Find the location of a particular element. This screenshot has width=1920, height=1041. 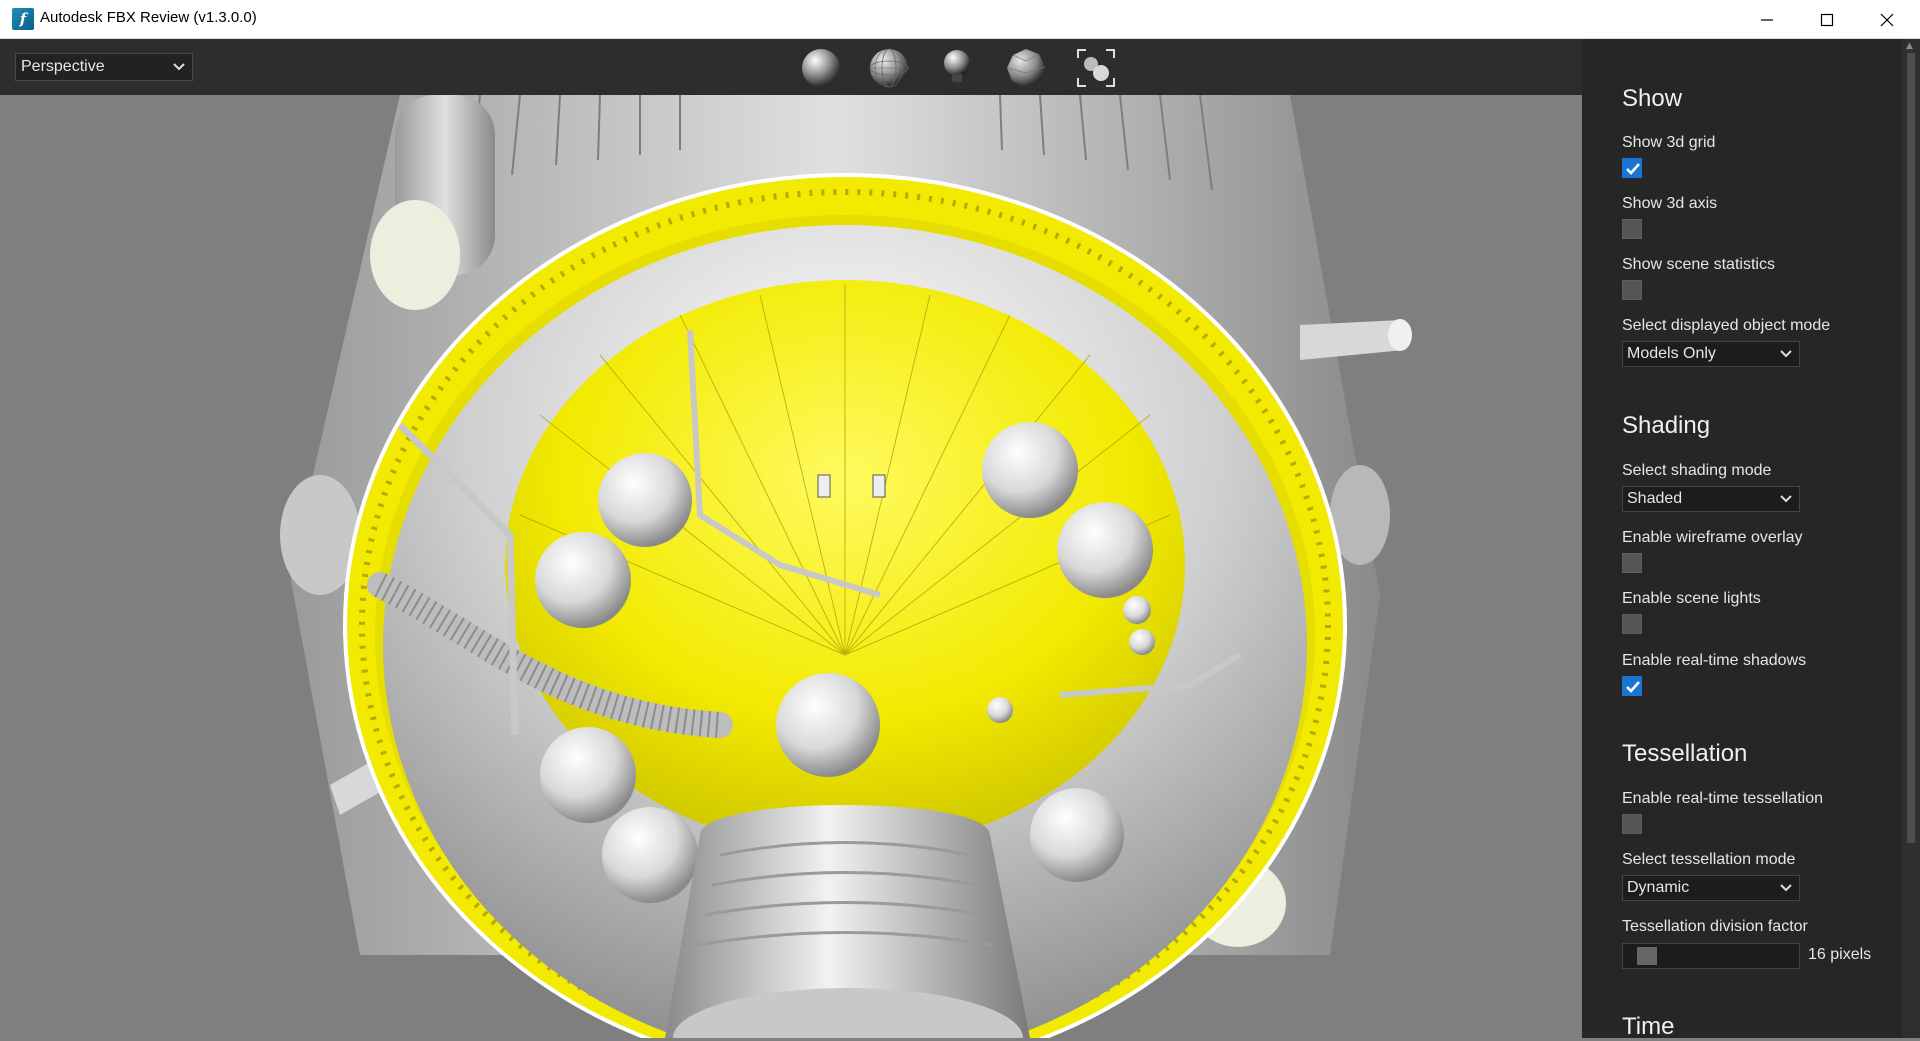

scene-lights-label: Enable scene lights is located at coordinates (1691, 598).